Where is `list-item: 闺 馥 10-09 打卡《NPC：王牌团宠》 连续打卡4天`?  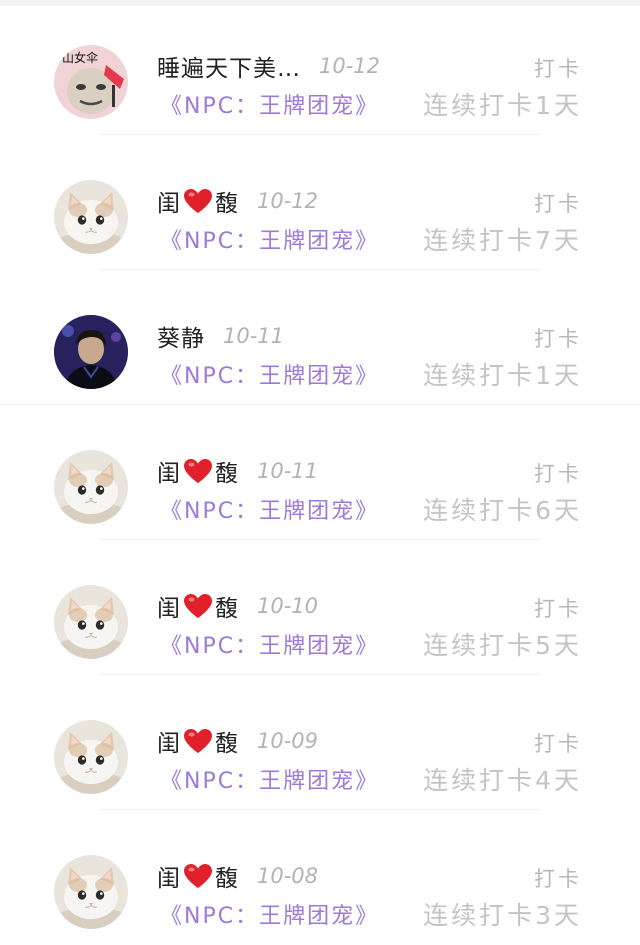
list-item: 闺 馥 10-09 打卡《NPC：王牌团宠》 连续打卡4天 is located at coordinates (320, 742).